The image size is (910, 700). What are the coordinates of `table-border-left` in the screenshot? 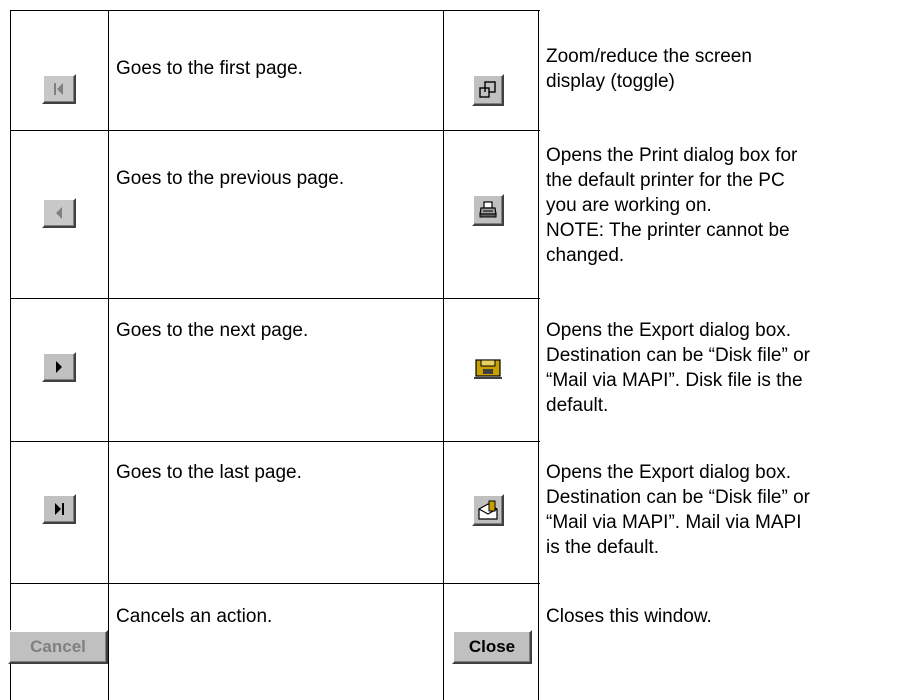 It's located at (10, 355).